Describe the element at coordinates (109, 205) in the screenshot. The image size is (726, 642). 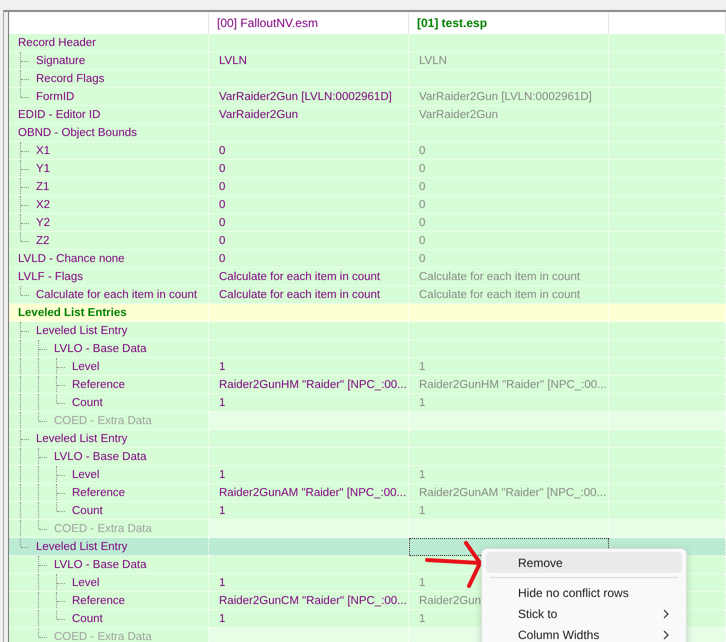
I see `tree-cell: X2` at that location.